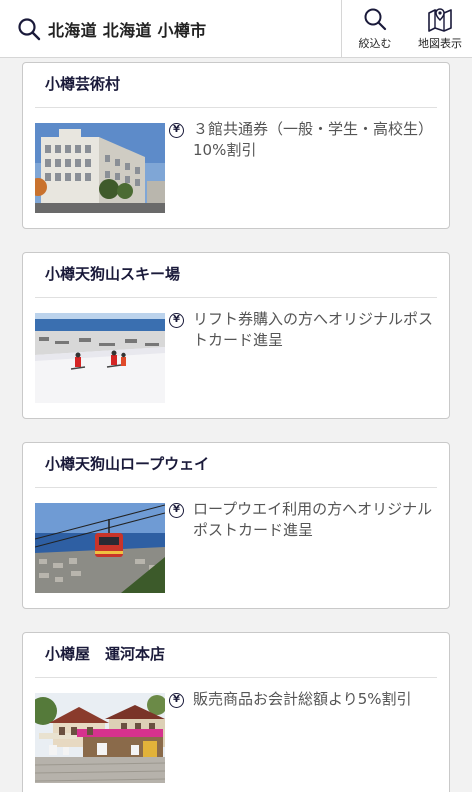 This screenshot has height=792, width=472. What do you see at coordinates (100, 548) in the screenshot?
I see `ropeway-photo` at bounding box center [100, 548].